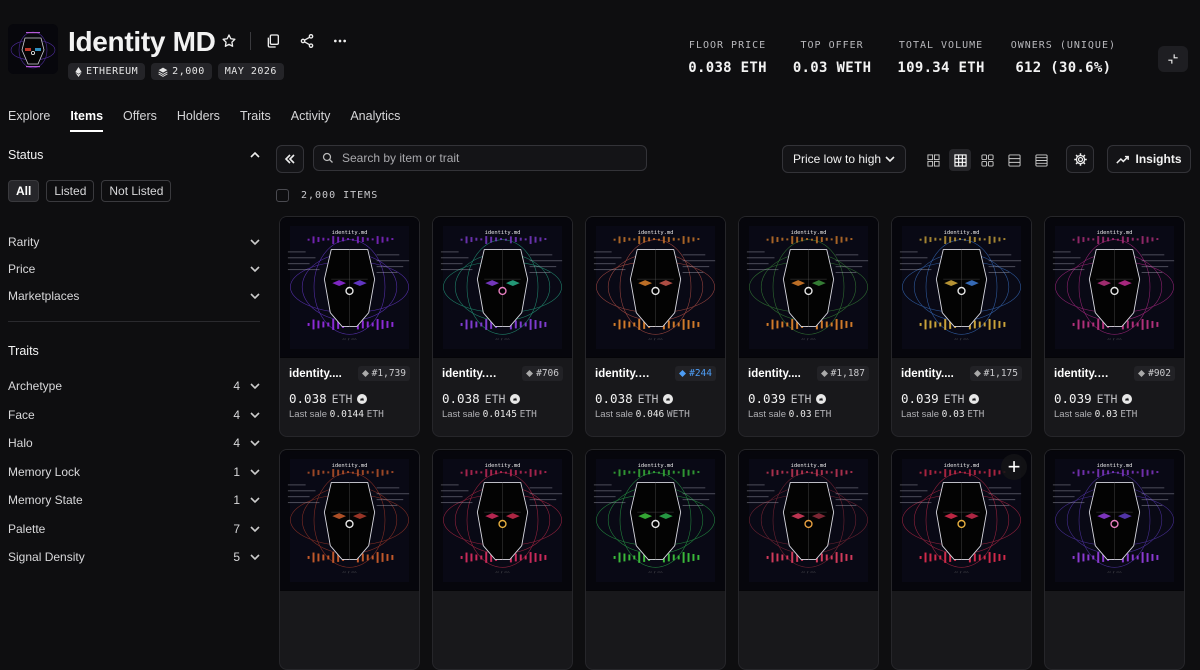 The width and height of the screenshot is (1200, 670). What do you see at coordinates (614, 398) in the screenshot?
I see `price-value: 0.038` at bounding box center [614, 398].